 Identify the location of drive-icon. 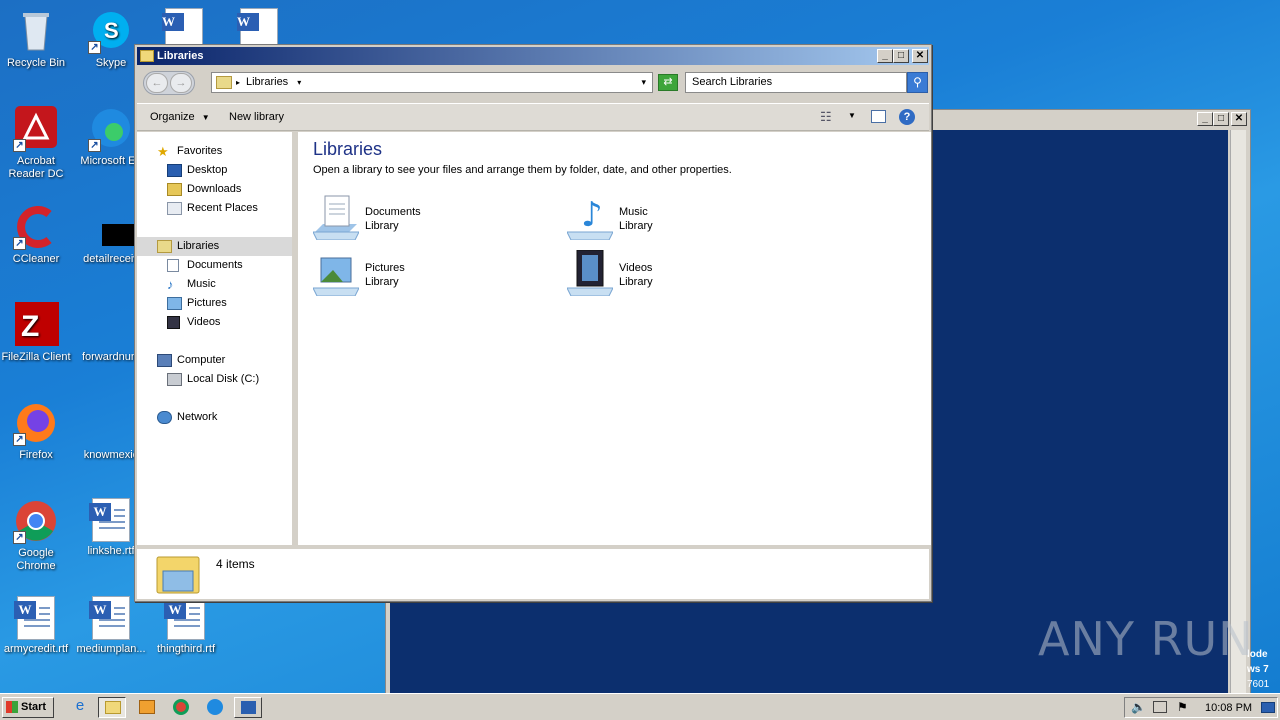
(174, 379).